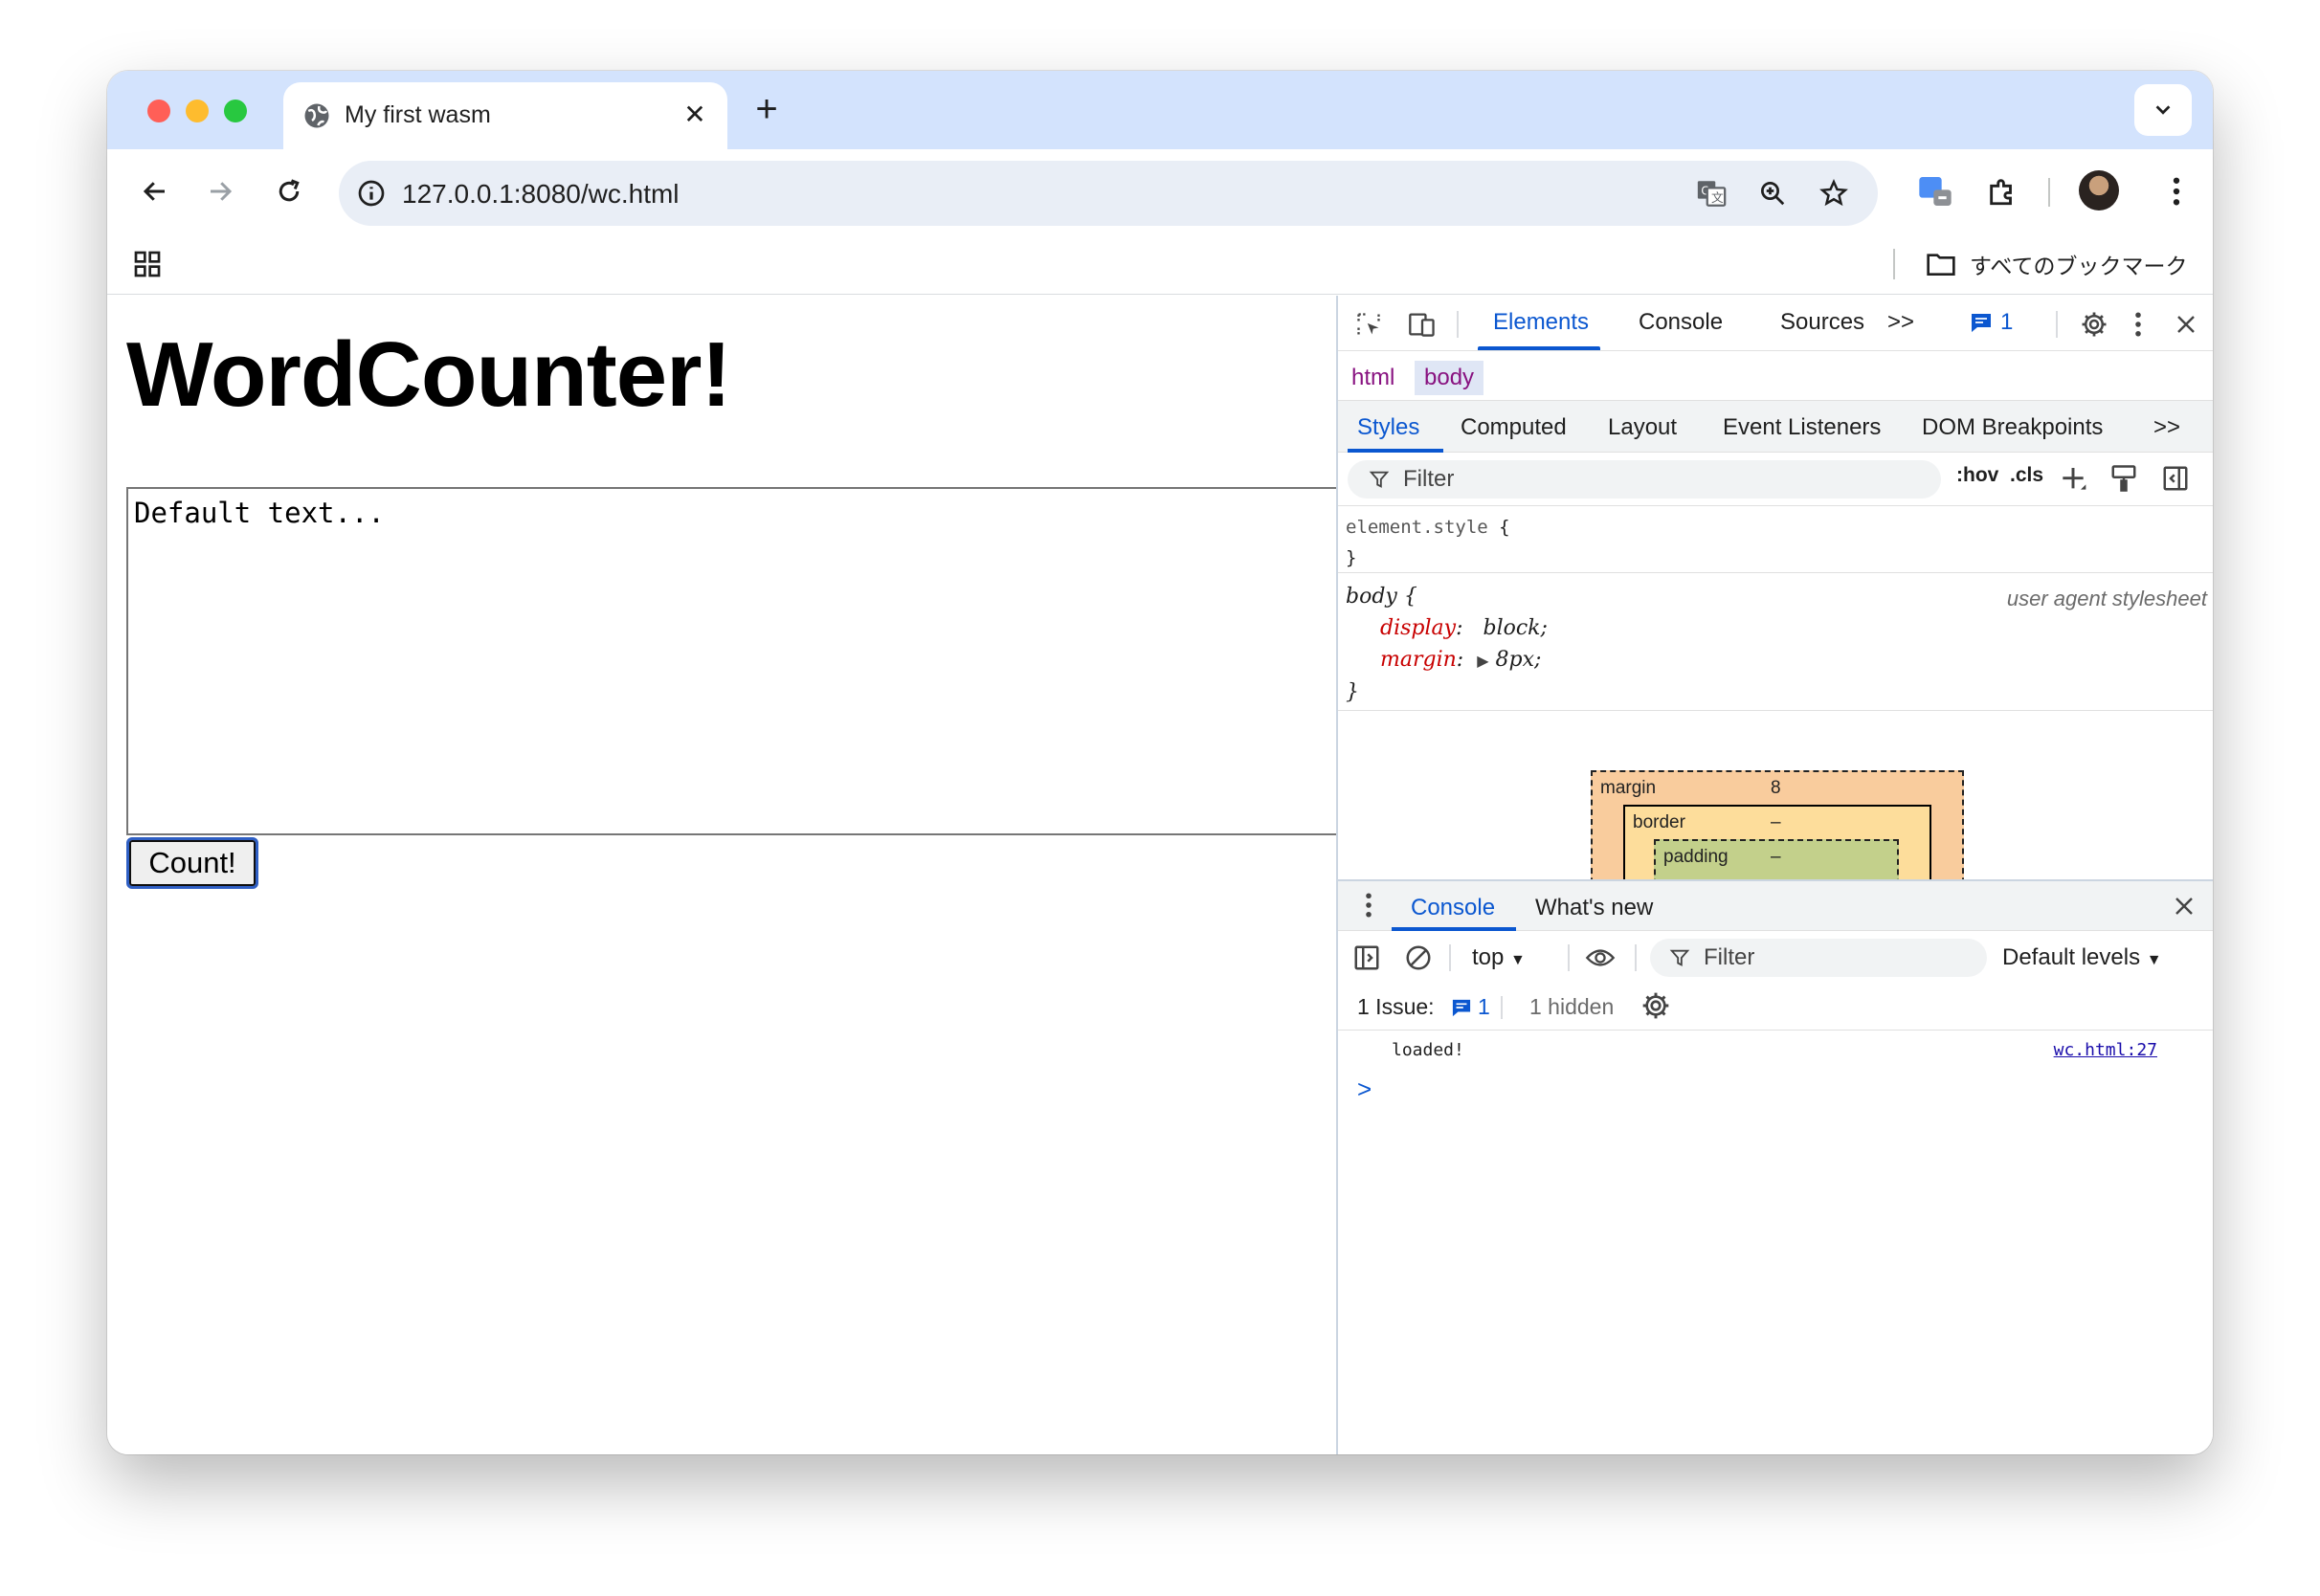 The width and height of the screenshot is (2320, 1596). I want to click on drawer-tab-whats-new: What's new, so click(1594, 908).